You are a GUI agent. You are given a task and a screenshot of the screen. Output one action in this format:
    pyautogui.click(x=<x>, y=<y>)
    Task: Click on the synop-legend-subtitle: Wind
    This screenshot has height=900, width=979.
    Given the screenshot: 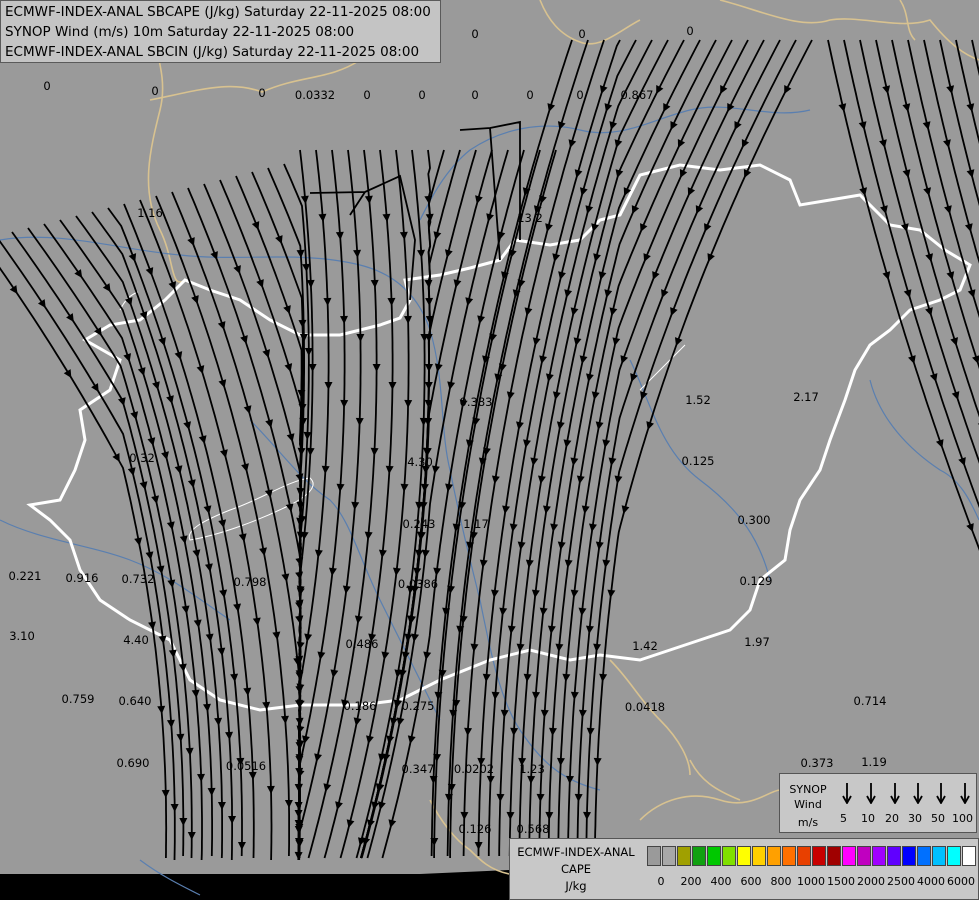 What is the action you would take?
    pyautogui.click(x=808, y=804)
    